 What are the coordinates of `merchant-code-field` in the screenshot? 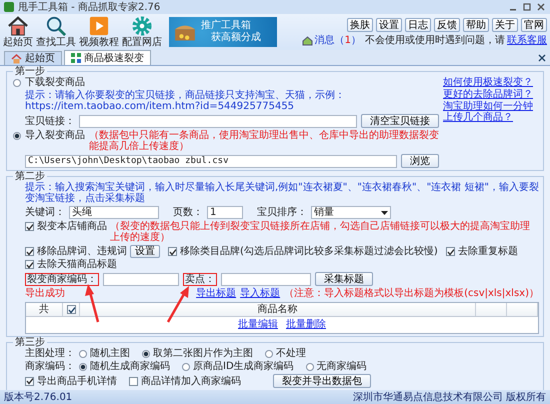 It's located at (141, 279).